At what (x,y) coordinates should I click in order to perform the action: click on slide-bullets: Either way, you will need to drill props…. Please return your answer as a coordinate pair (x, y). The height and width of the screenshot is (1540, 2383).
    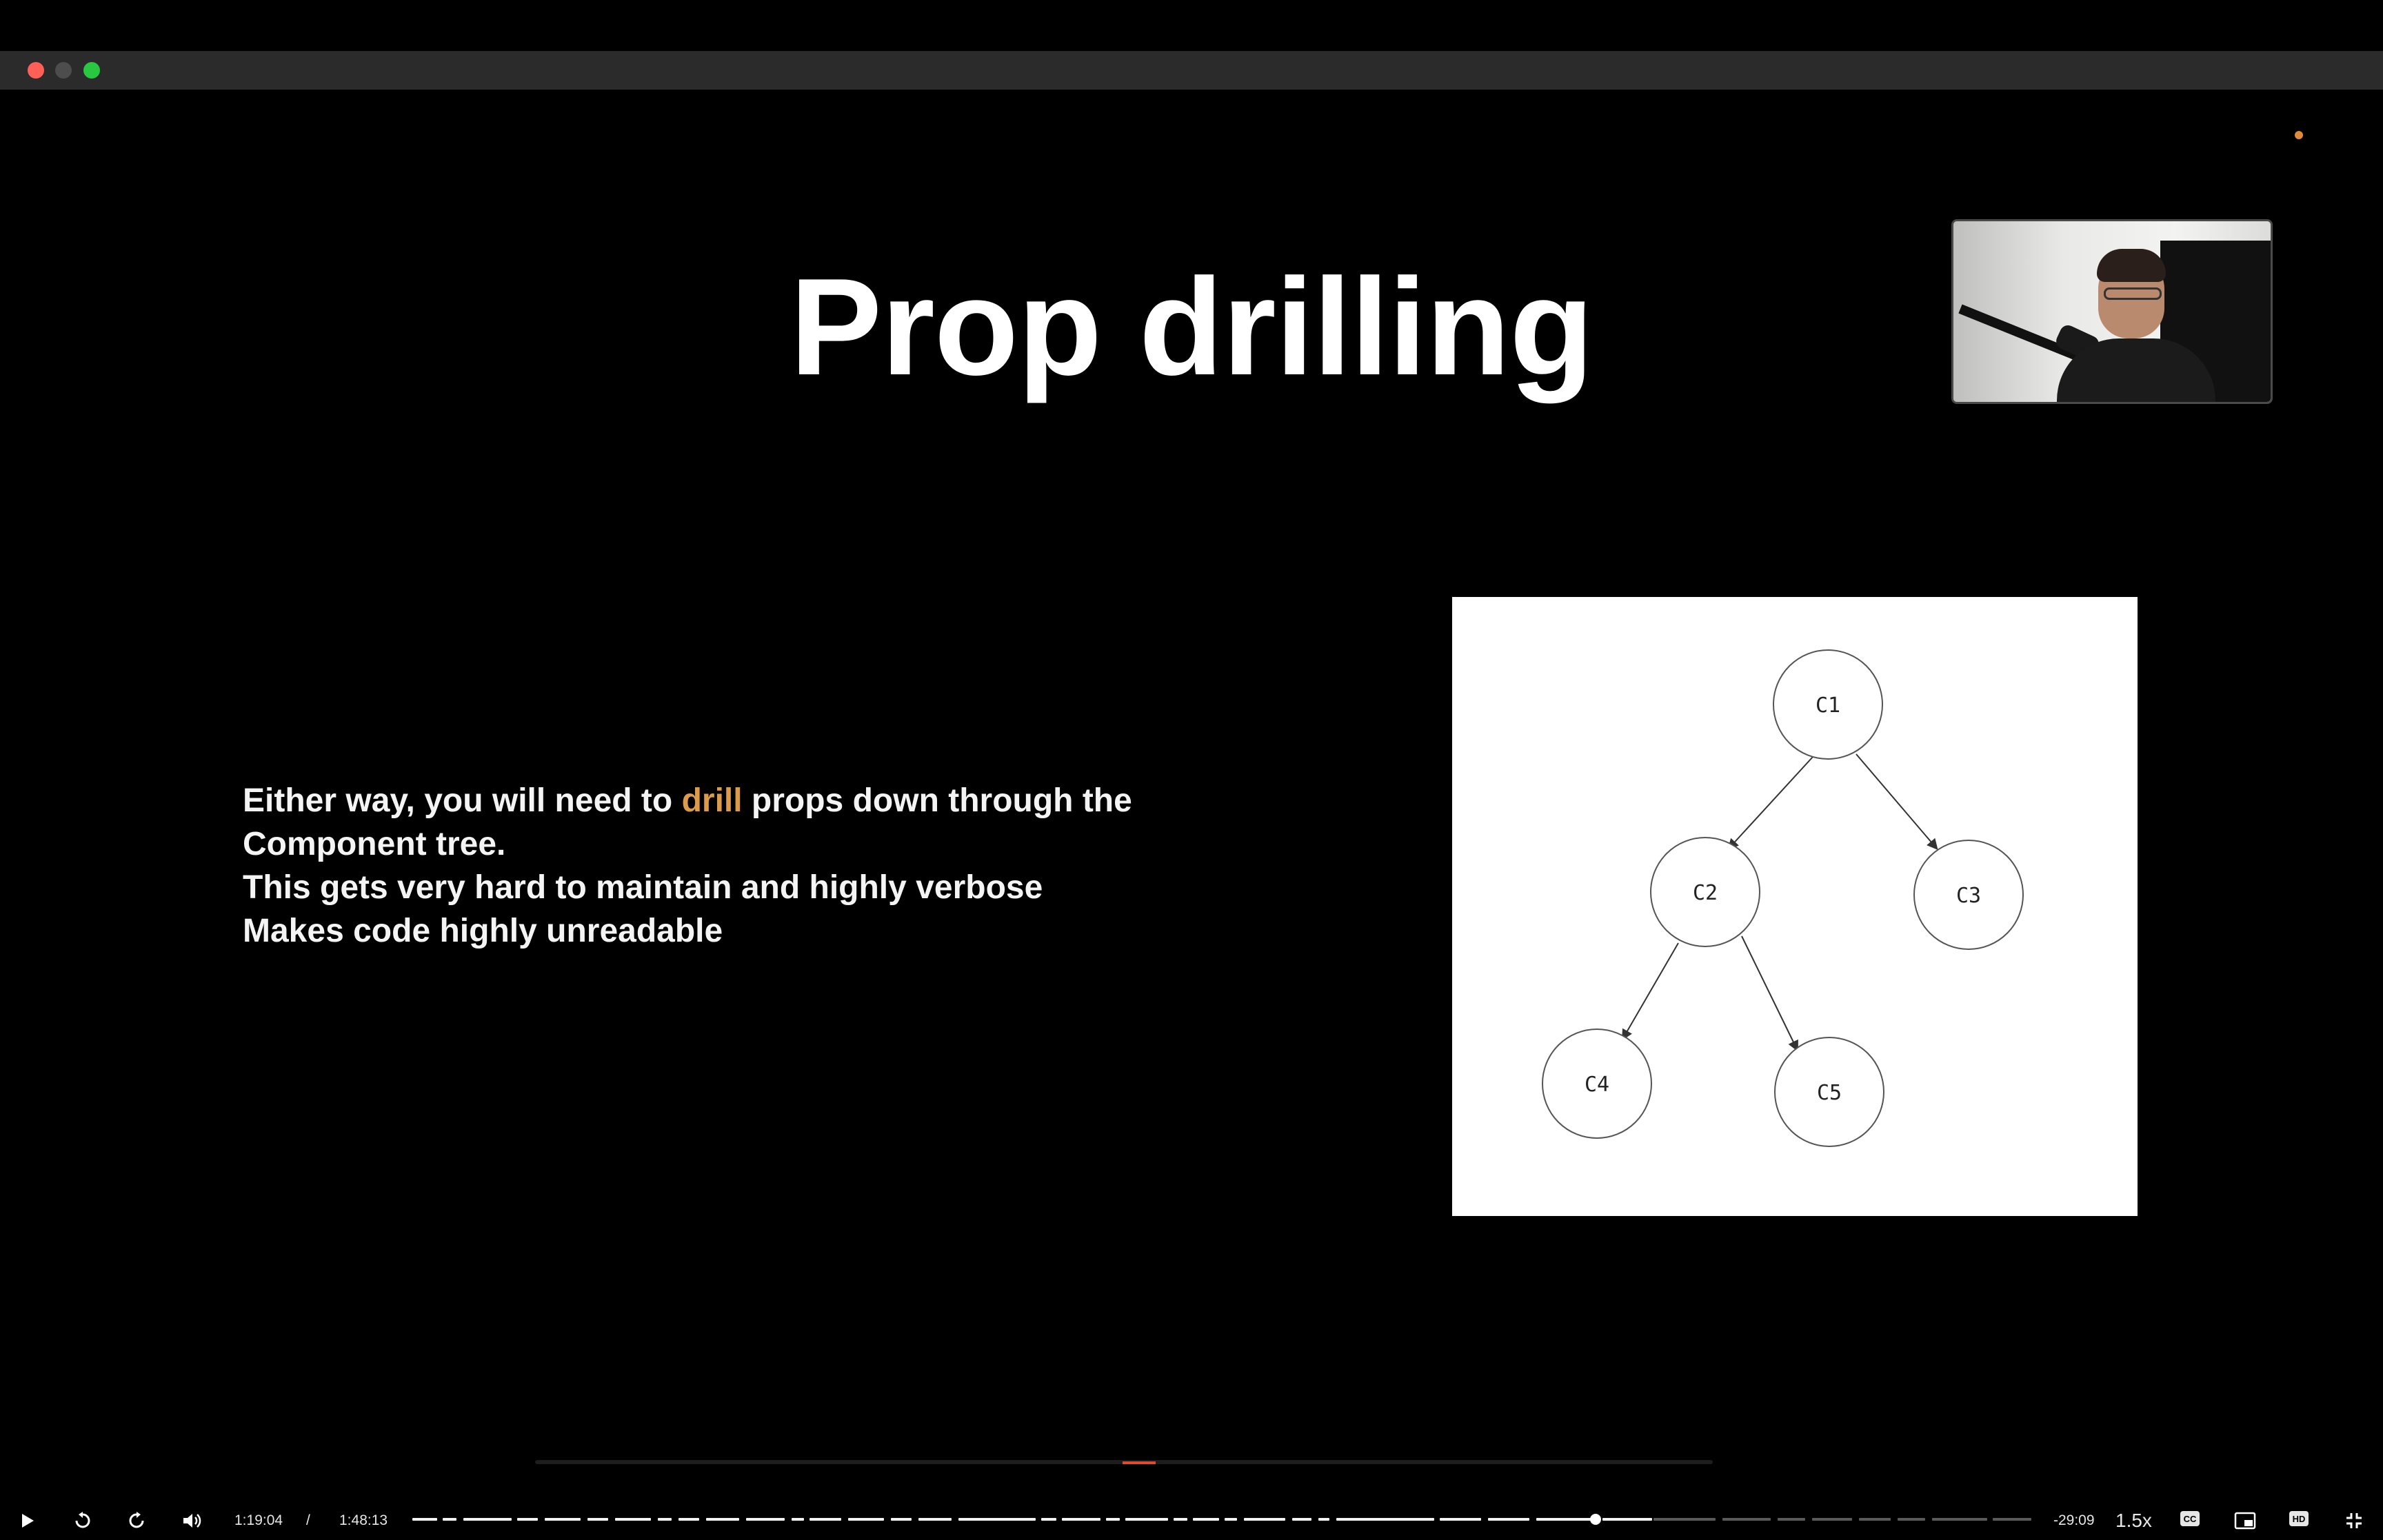
    Looking at the image, I should click on (760, 866).